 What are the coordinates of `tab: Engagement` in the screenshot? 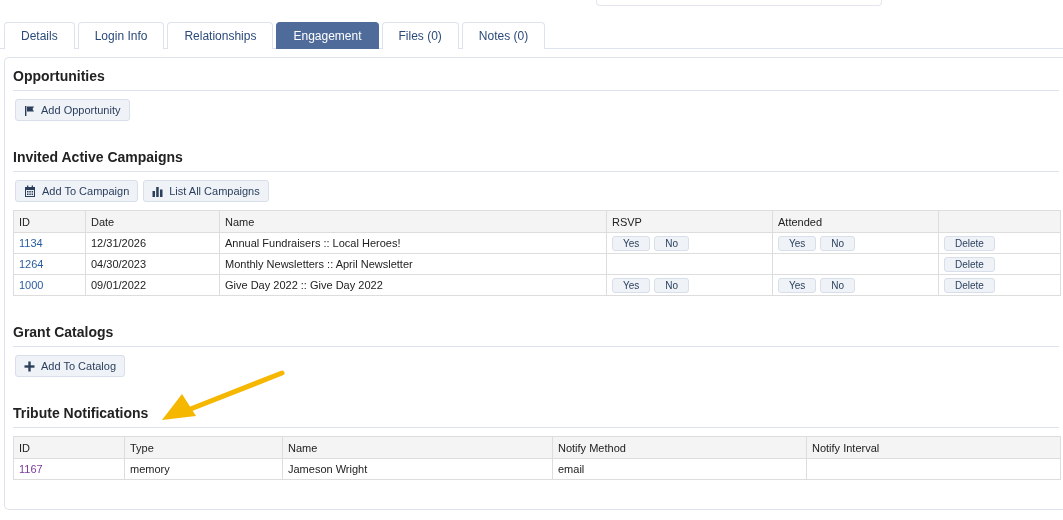 It's located at (327, 35).